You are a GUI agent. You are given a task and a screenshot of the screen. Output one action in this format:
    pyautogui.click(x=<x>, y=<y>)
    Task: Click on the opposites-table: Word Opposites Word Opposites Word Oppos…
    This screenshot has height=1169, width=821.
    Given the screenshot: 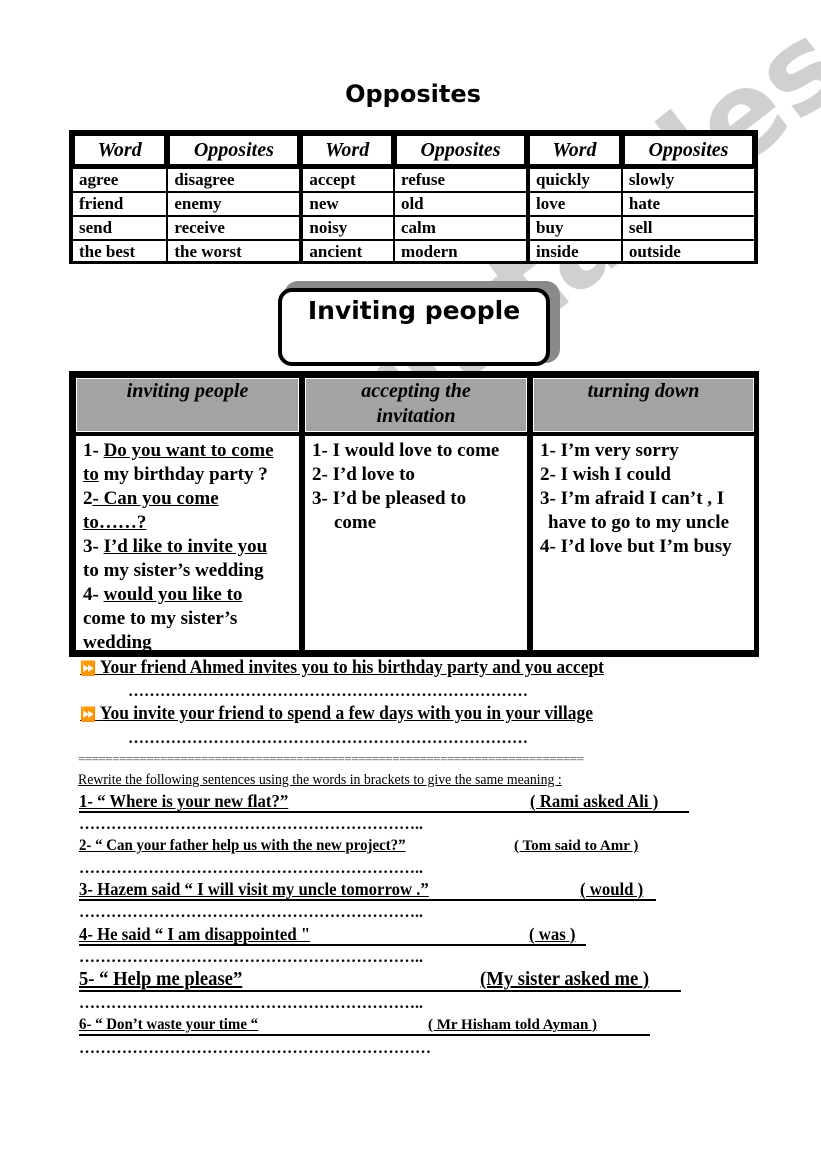 What is the action you would take?
    pyautogui.click(x=413, y=197)
    